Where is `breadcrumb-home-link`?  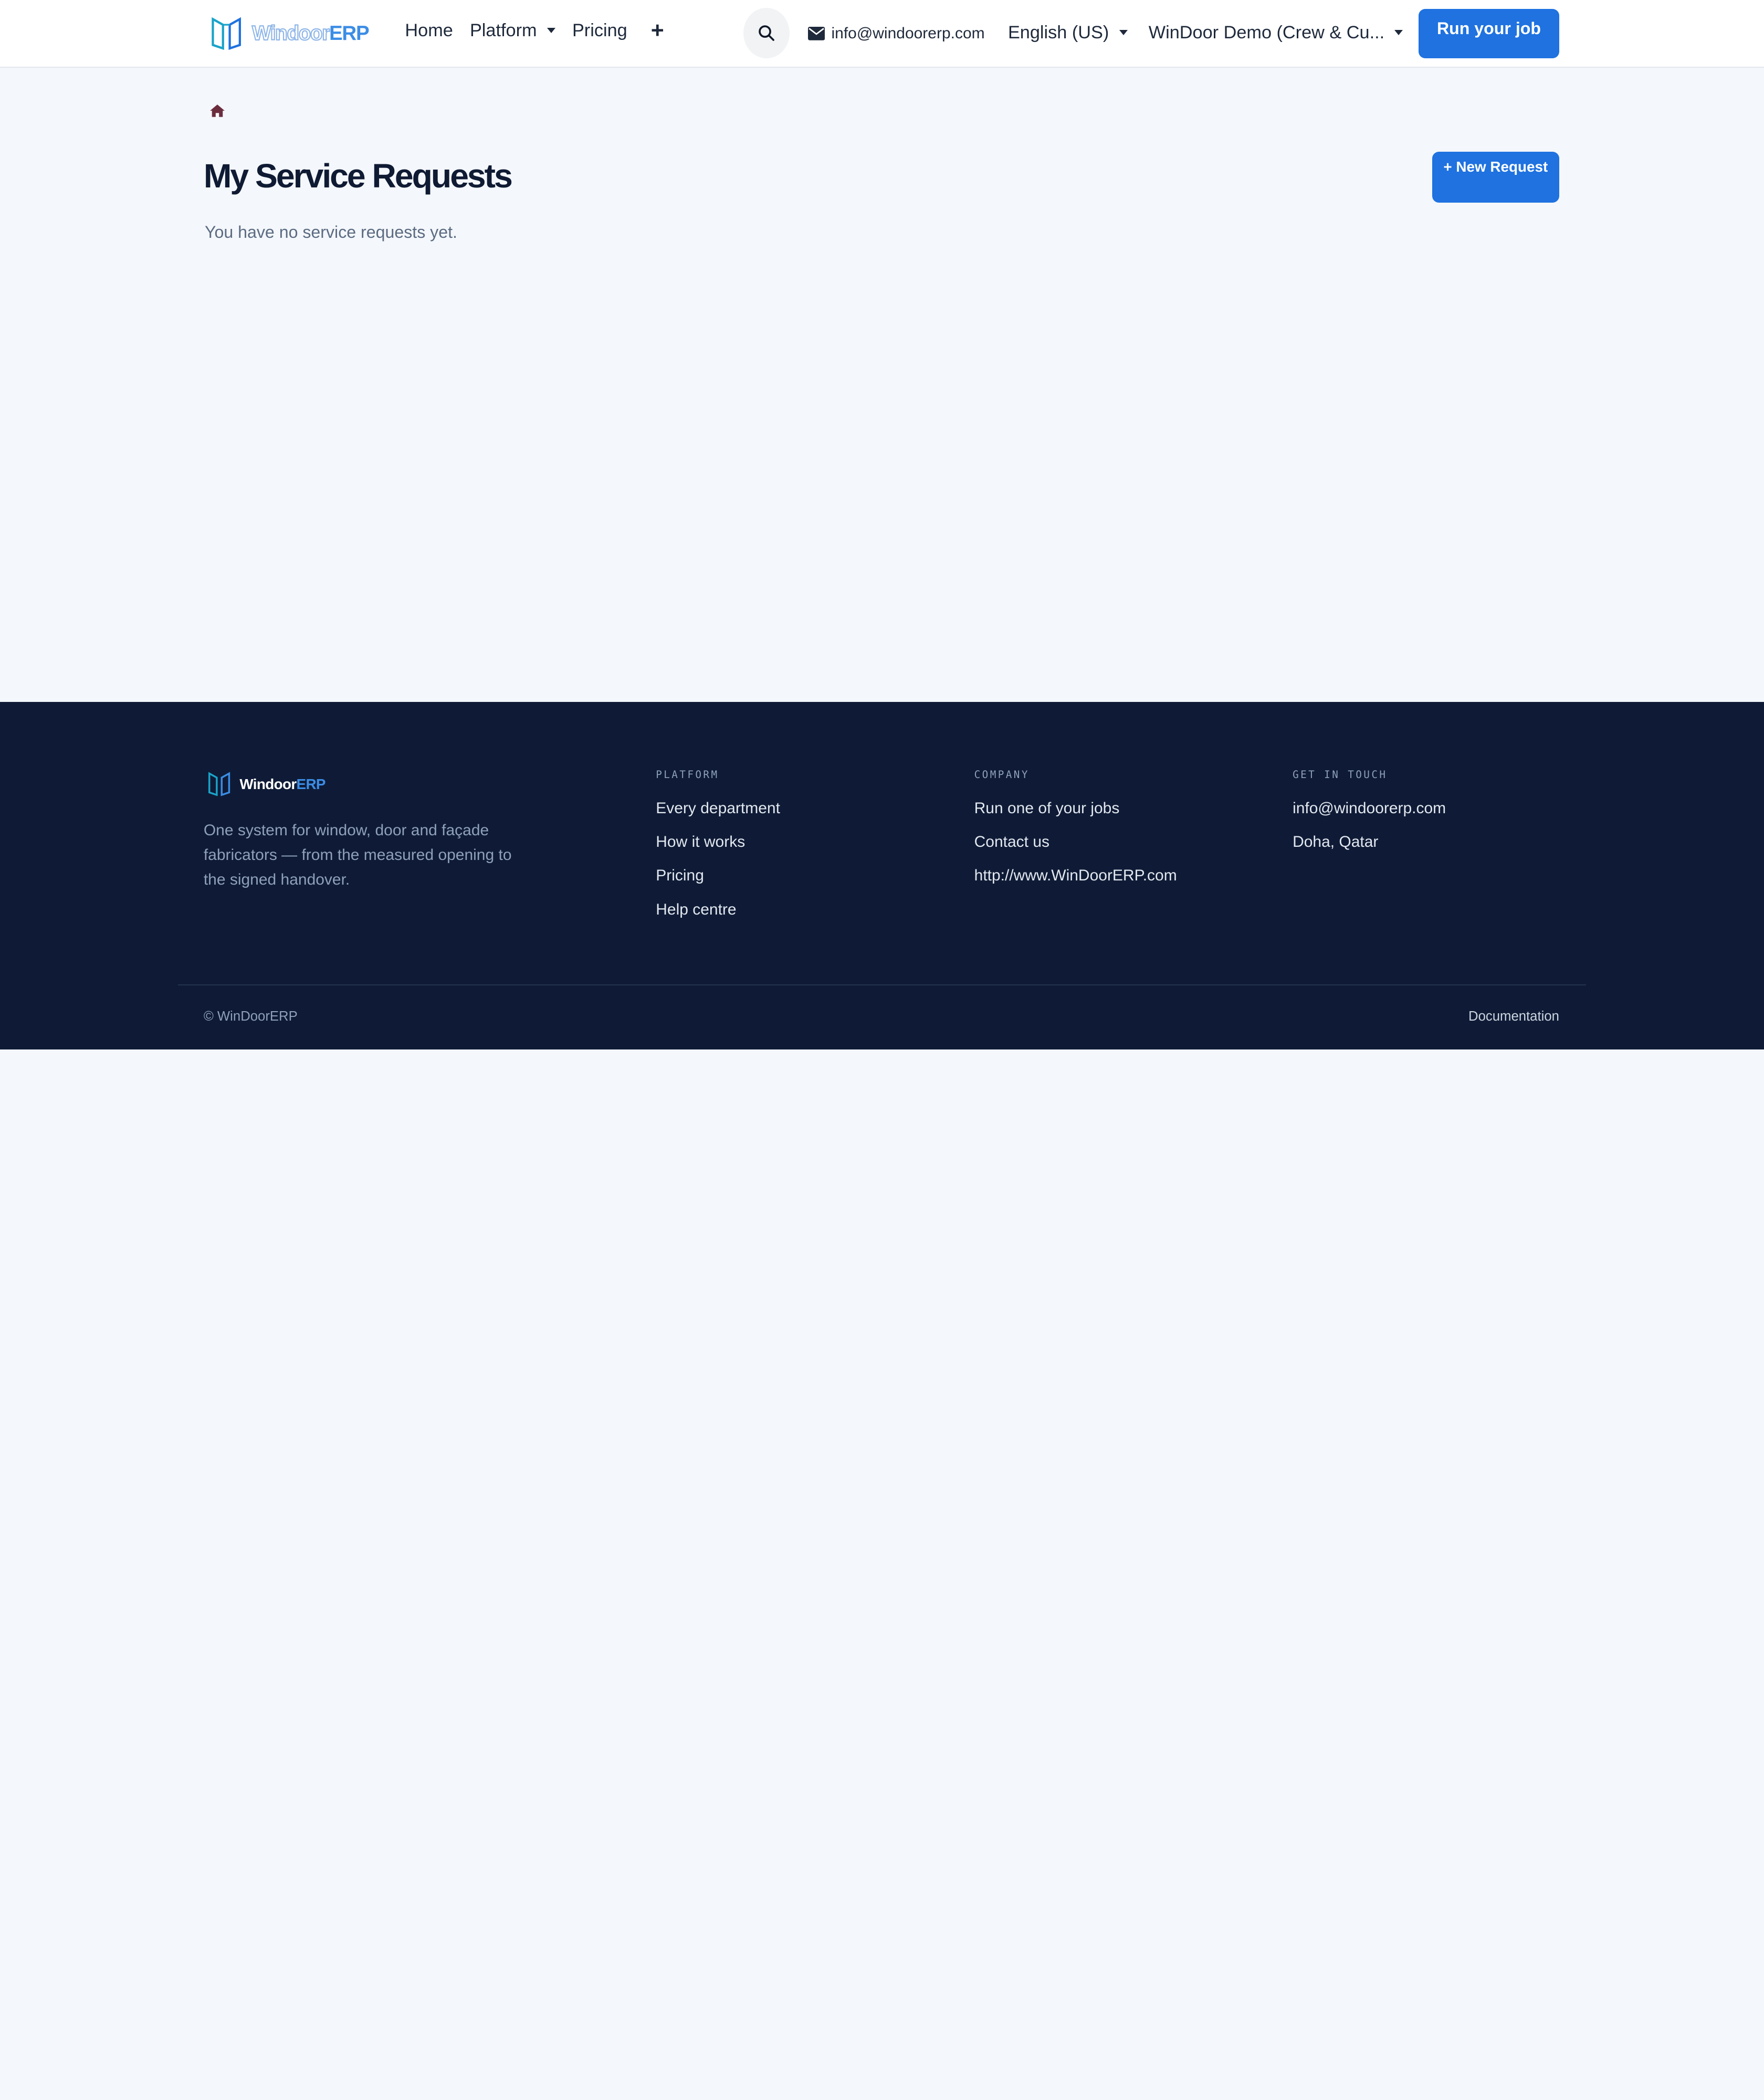 breadcrumb-home-link is located at coordinates (217, 112).